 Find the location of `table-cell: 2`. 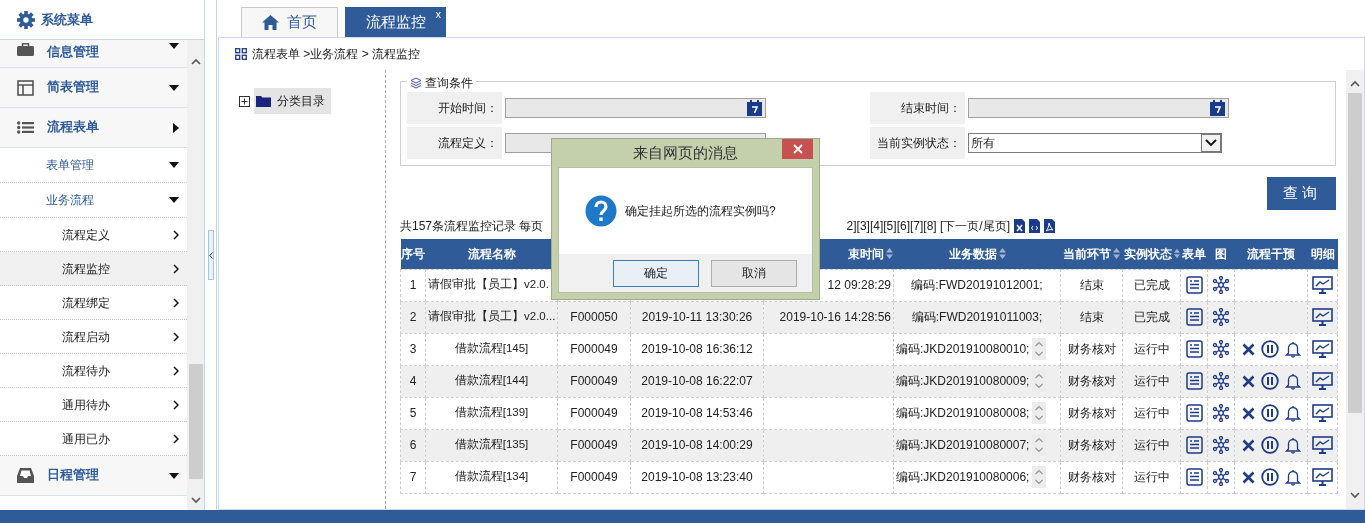

table-cell: 2 is located at coordinates (413, 317).